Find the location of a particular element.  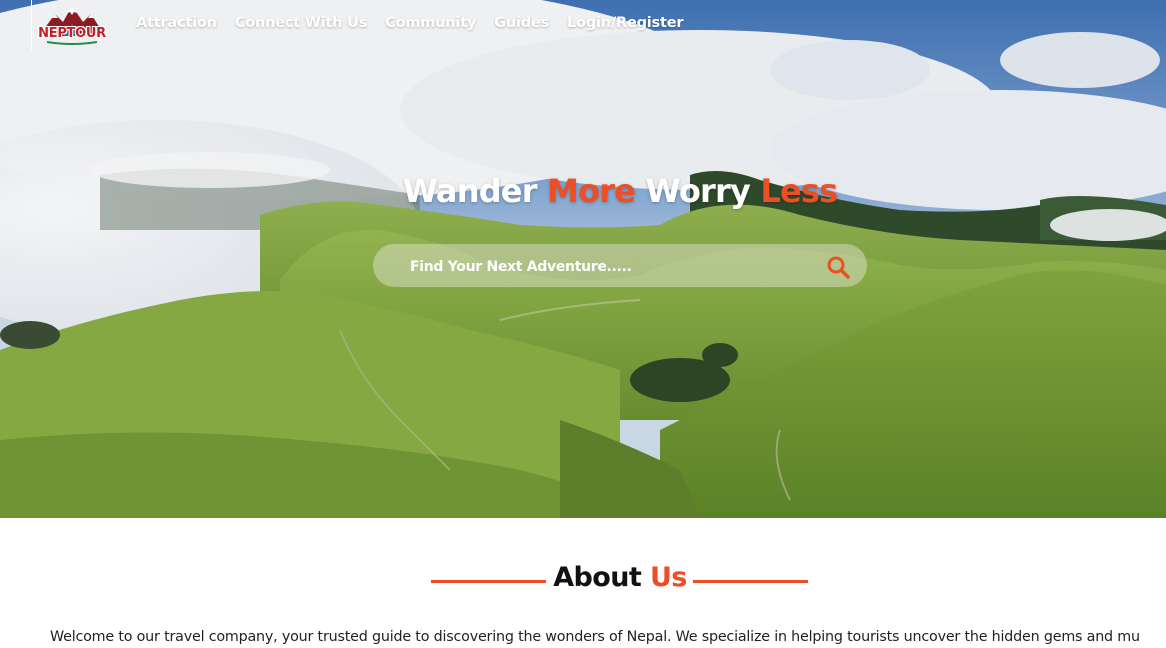

logo-divider is located at coordinates (31, 25).